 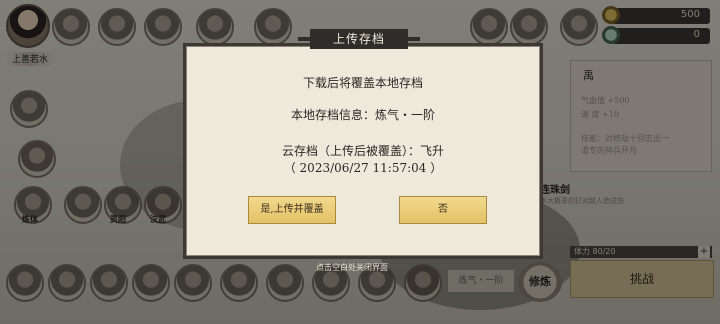 What do you see at coordinates (352, 267) in the screenshot?
I see `close-hint: 点击空白处关闭界面` at bounding box center [352, 267].